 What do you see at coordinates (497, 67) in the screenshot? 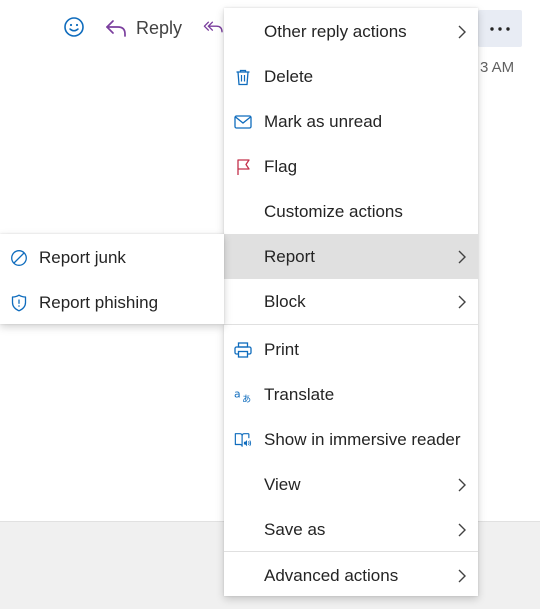
I see `message-time: 3 AM` at bounding box center [497, 67].